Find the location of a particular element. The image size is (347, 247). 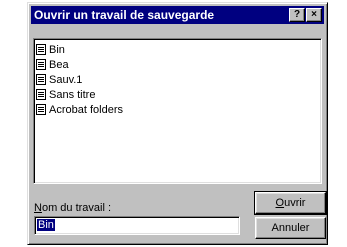

list-item-label: Sauv.1 is located at coordinates (66, 79).